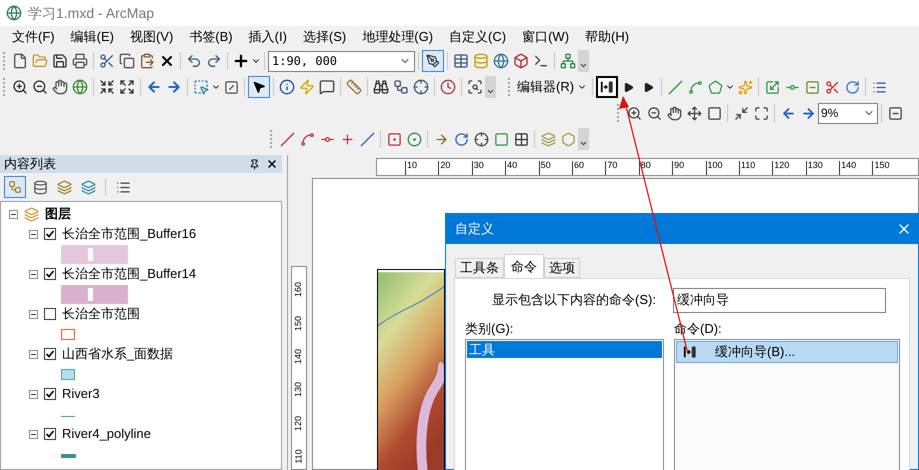 The height and width of the screenshot is (470, 919). I want to click on model-builder-icon, so click(568, 61).